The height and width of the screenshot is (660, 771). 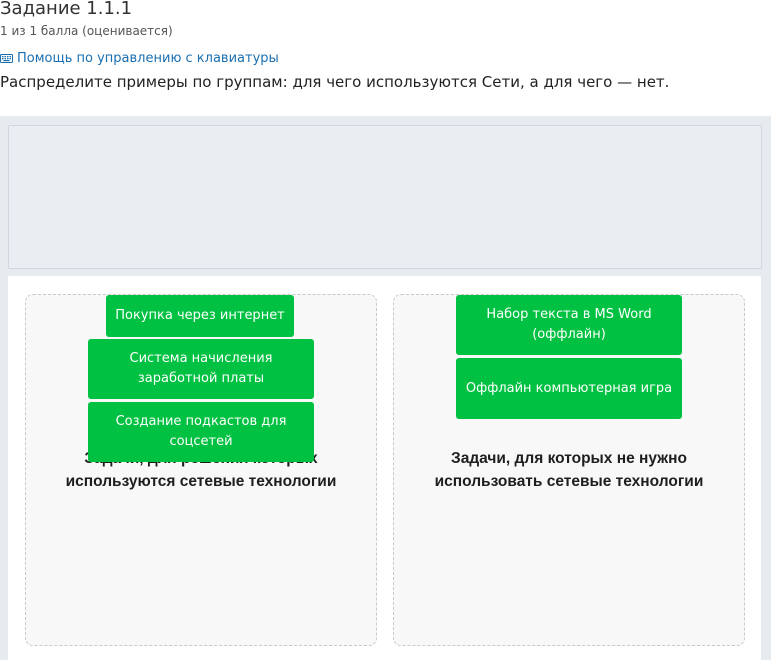 I want to click on problem-score: 1 из 1 балла (оценивается), so click(x=86, y=31).